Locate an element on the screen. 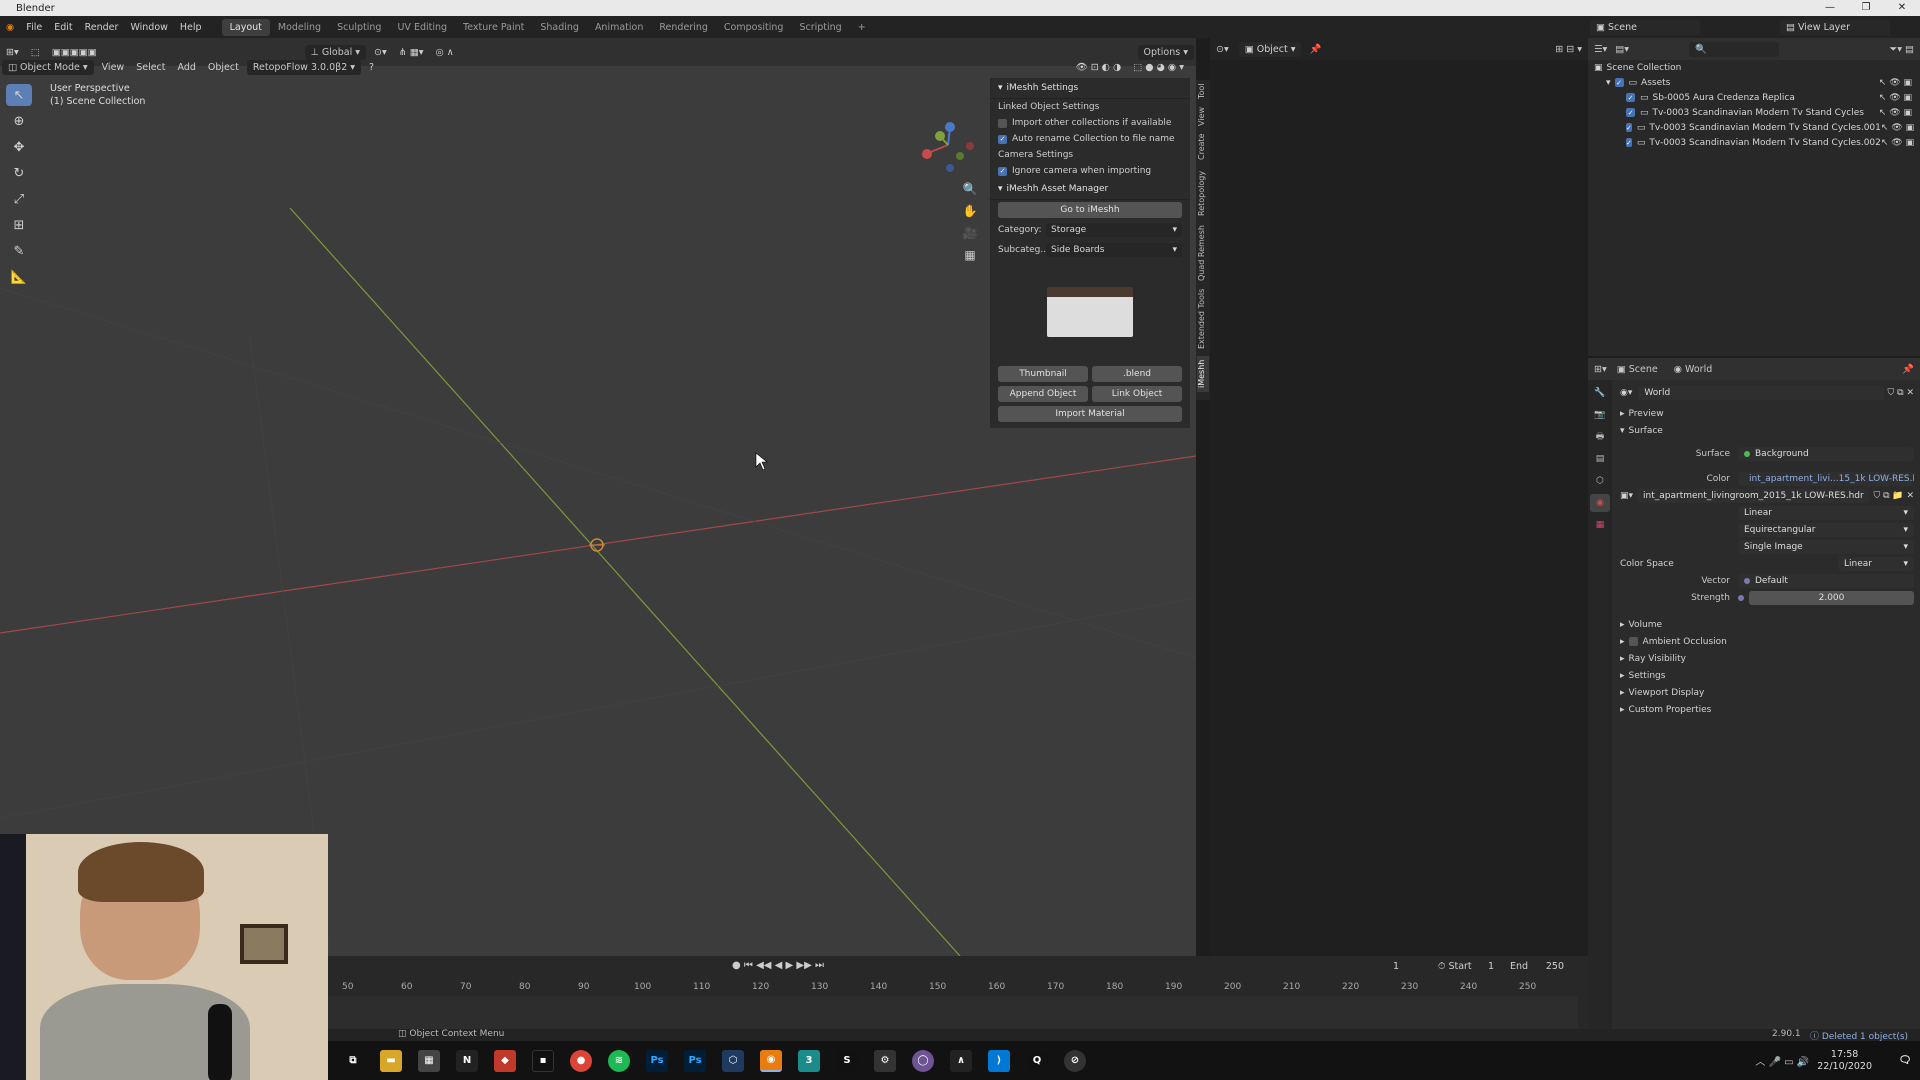 Image resolution: width=1920 pixels, height=1080 pixels. go-to-imeshh-button: Go to iMeshh is located at coordinates (1090, 210).